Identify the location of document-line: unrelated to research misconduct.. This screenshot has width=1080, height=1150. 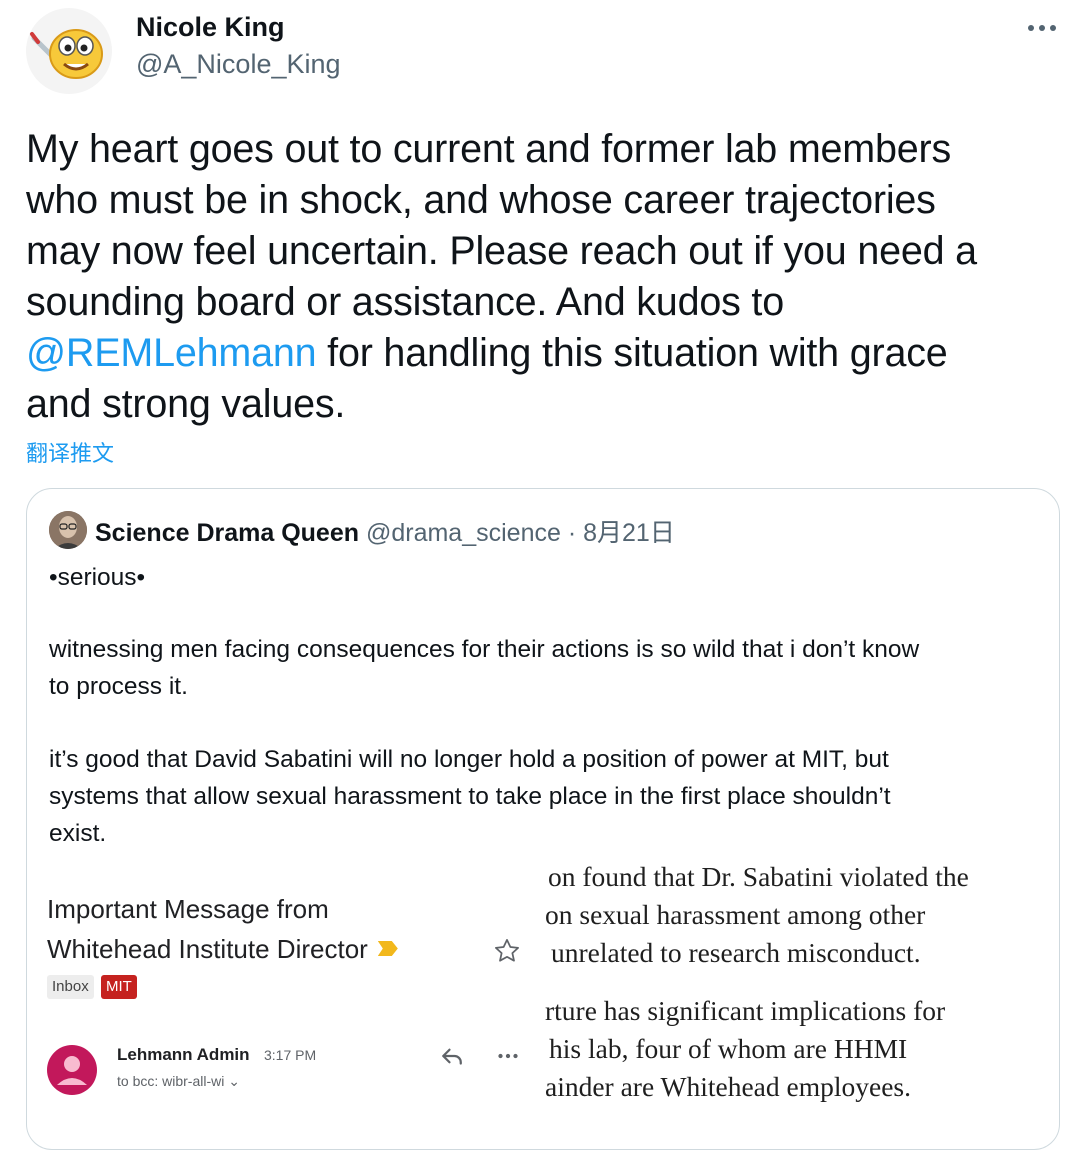
(736, 952).